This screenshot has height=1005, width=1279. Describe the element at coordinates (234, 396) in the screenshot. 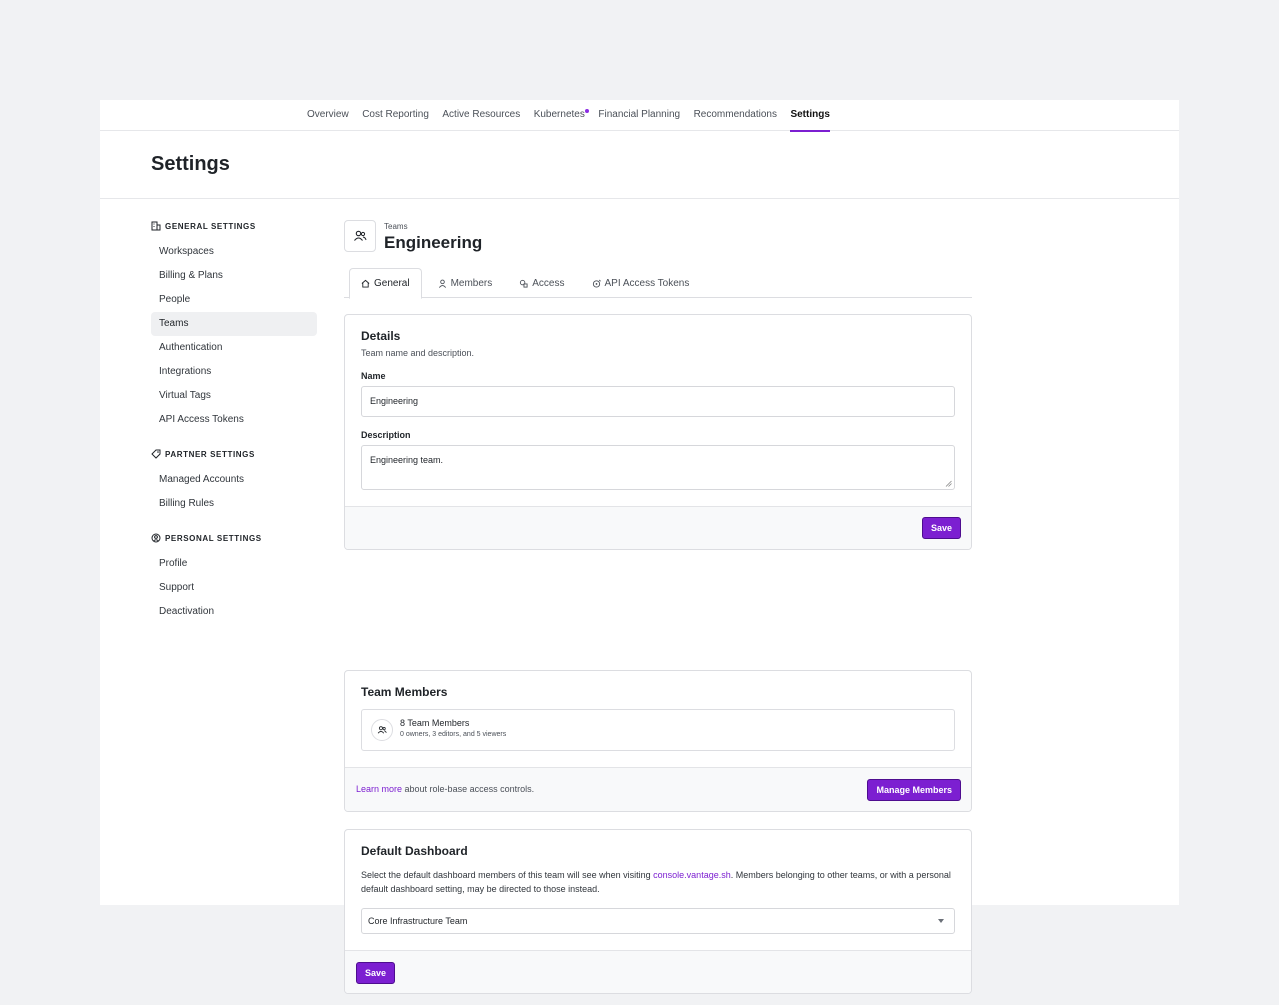

I see `sidebar-item-virtual-tags: Virtual Tags` at that location.